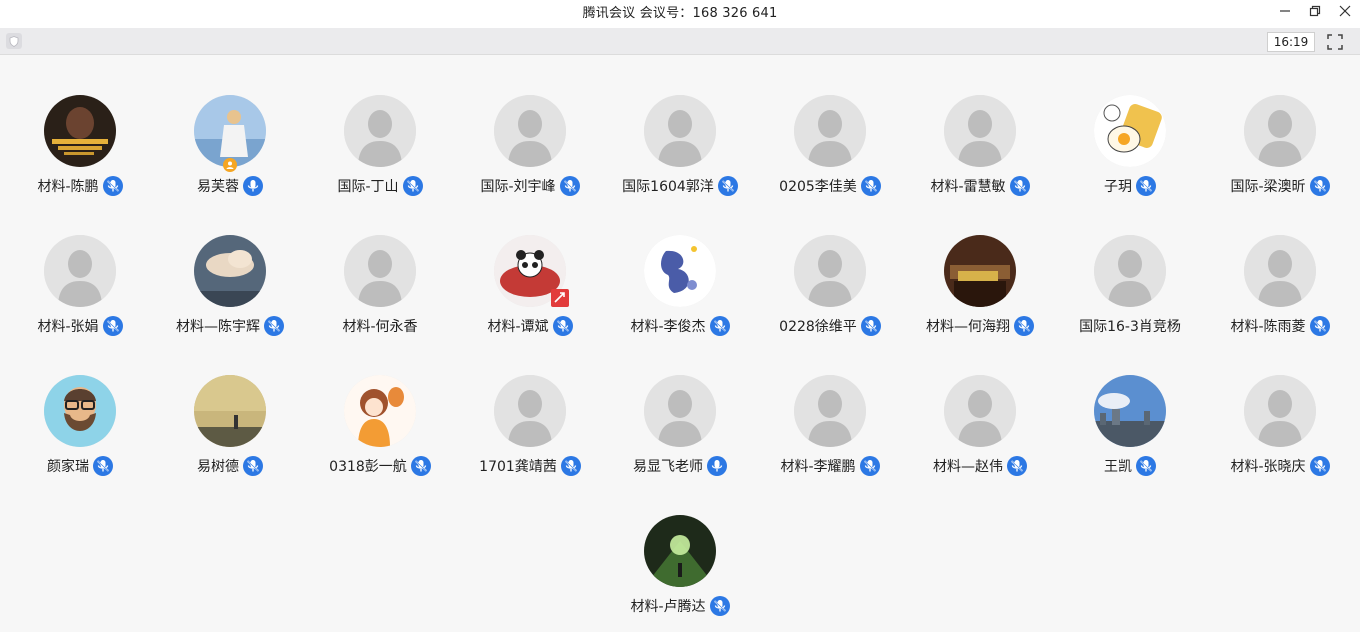 The width and height of the screenshot is (1360, 632). Describe the element at coordinates (68, 327) in the screenshot. I see `participant-name: 材料-张娟` at that location.